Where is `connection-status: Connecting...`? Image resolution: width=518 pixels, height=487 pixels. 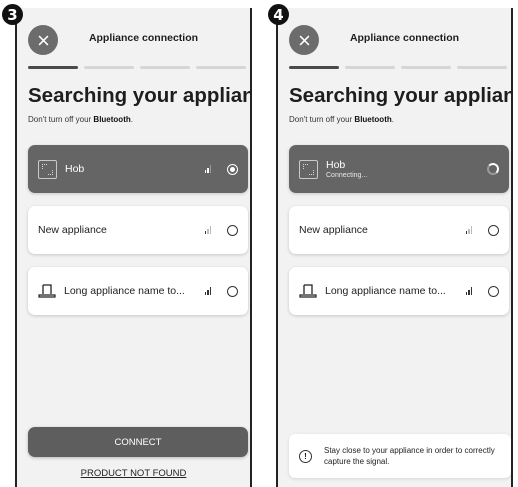 connection-status: Connecting... is located at coordinates (347, 175).